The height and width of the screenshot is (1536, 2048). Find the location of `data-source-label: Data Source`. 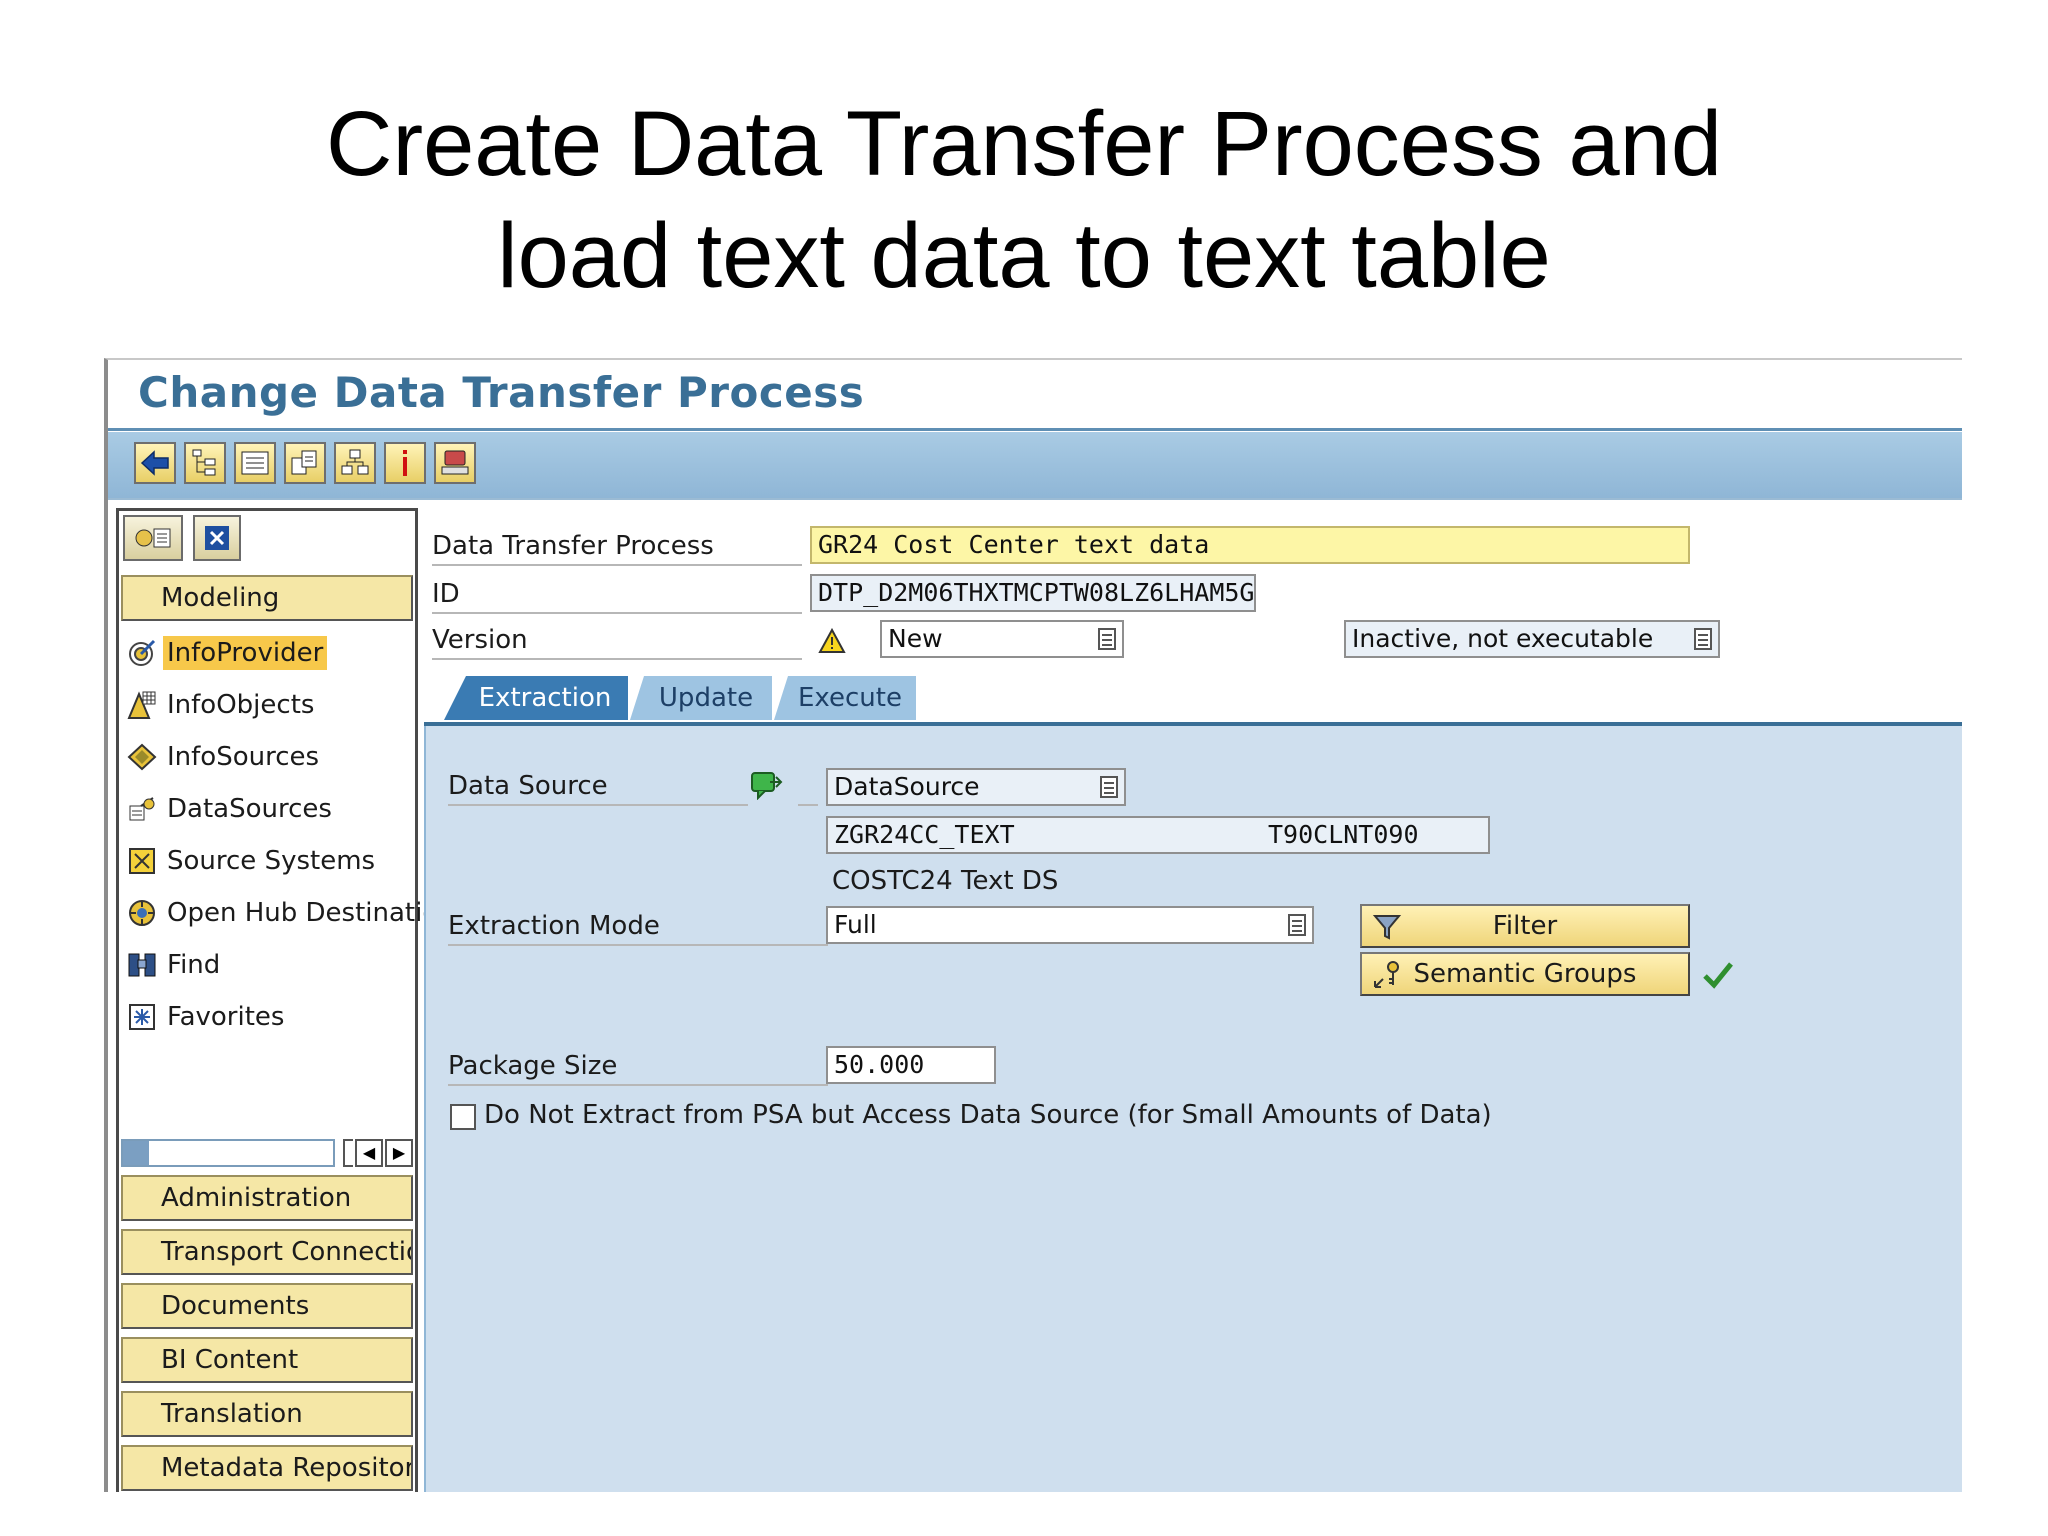

data-source-label: Data Source is located at coordinates (598, 787).